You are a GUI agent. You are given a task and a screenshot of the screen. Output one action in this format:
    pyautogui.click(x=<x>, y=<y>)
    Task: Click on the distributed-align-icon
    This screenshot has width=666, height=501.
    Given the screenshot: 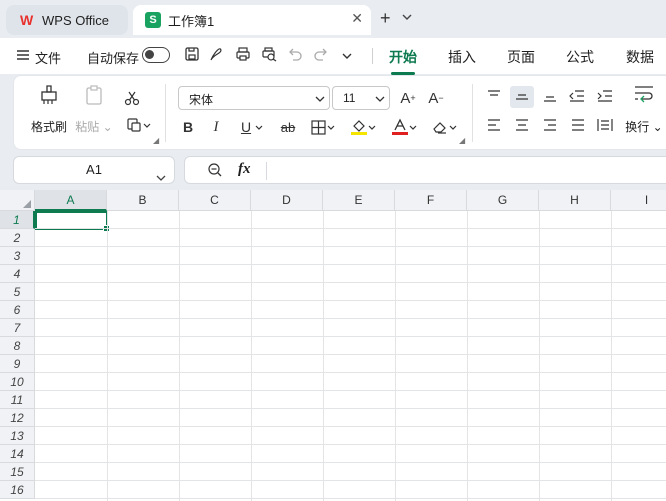 What is the action you would take?
    pyautogui.click(x=605, y=125)
    